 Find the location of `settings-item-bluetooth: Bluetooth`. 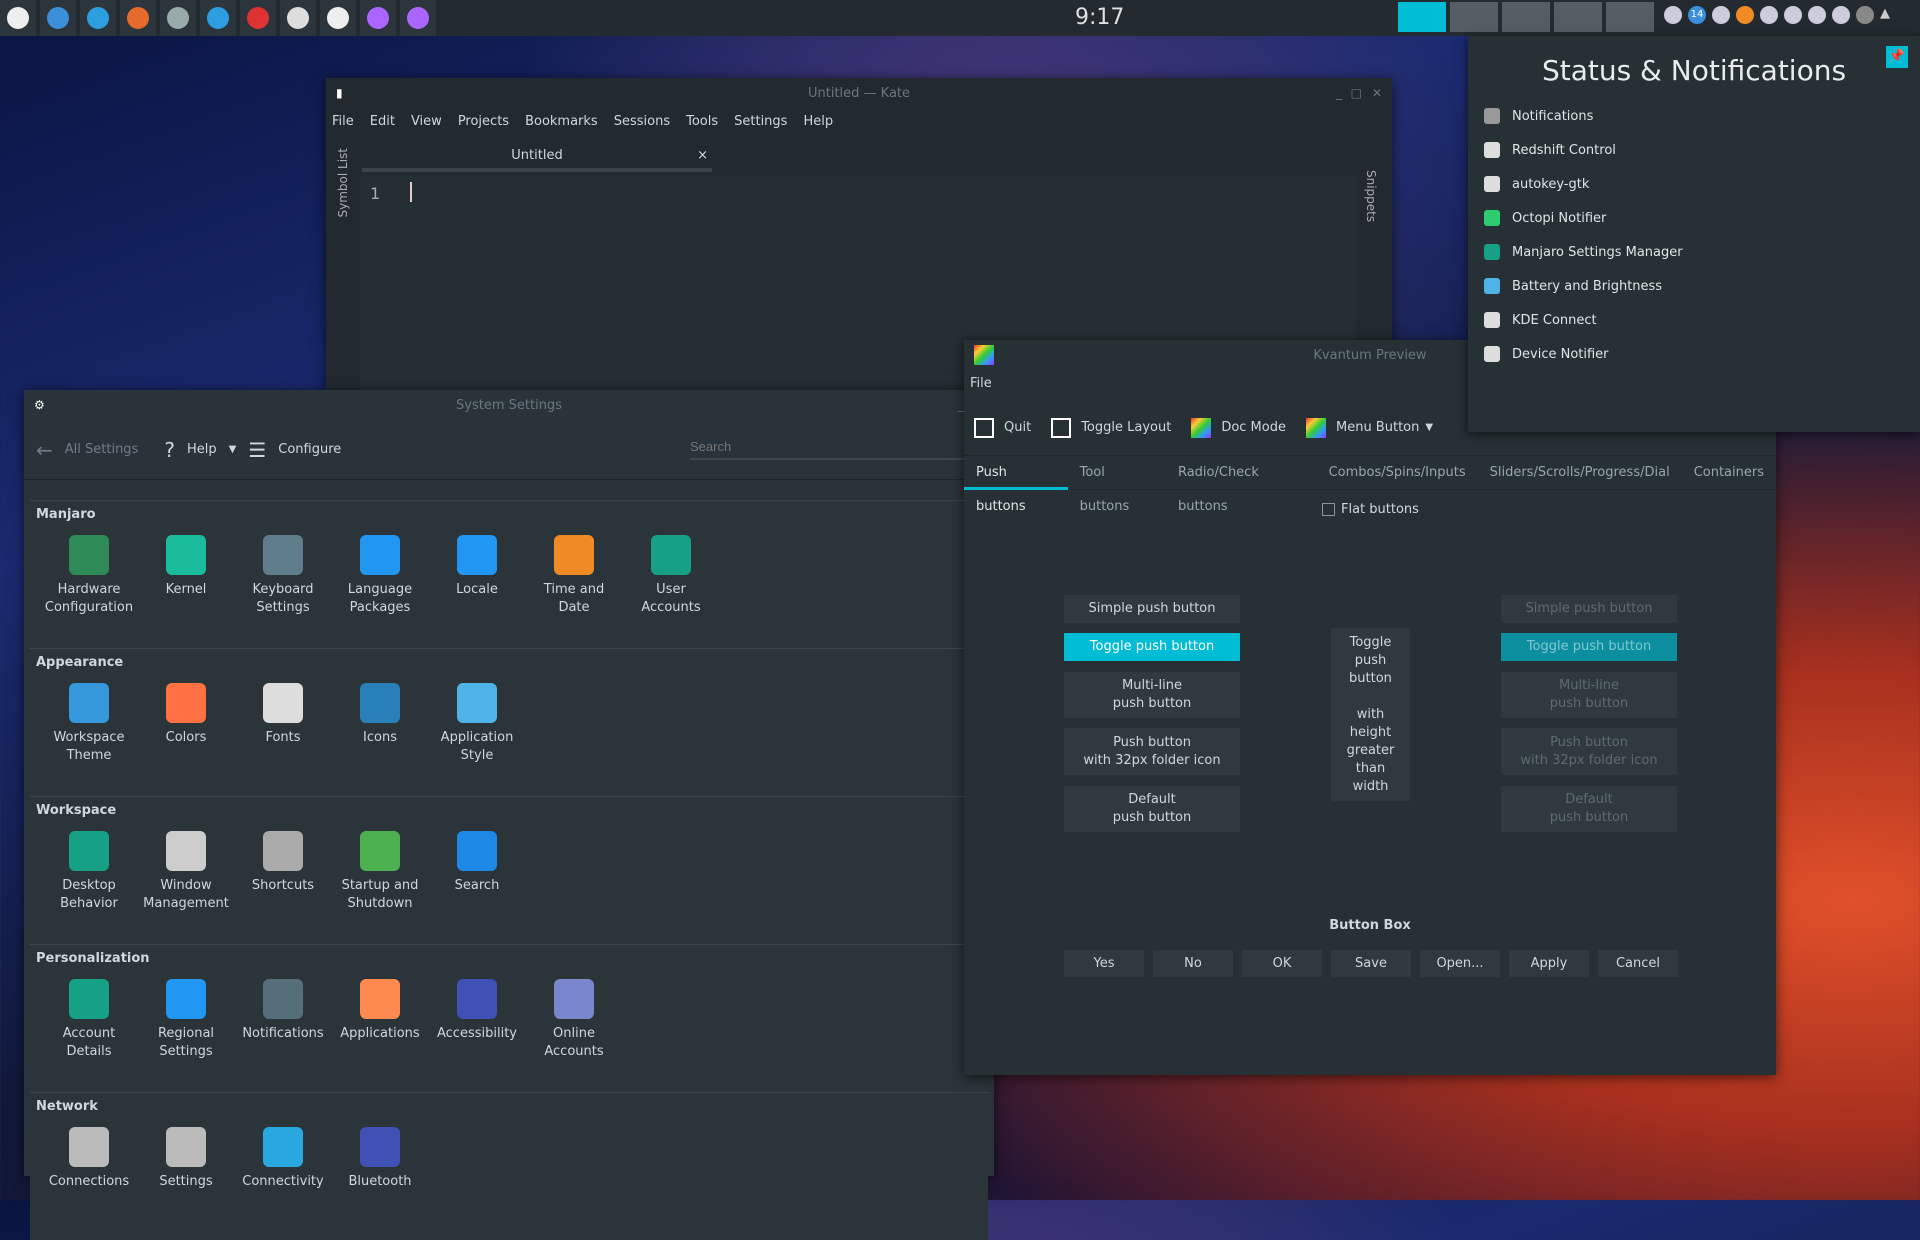

settings-item-bluetooth: Bluetooth is located at coordinates (380, 1159).